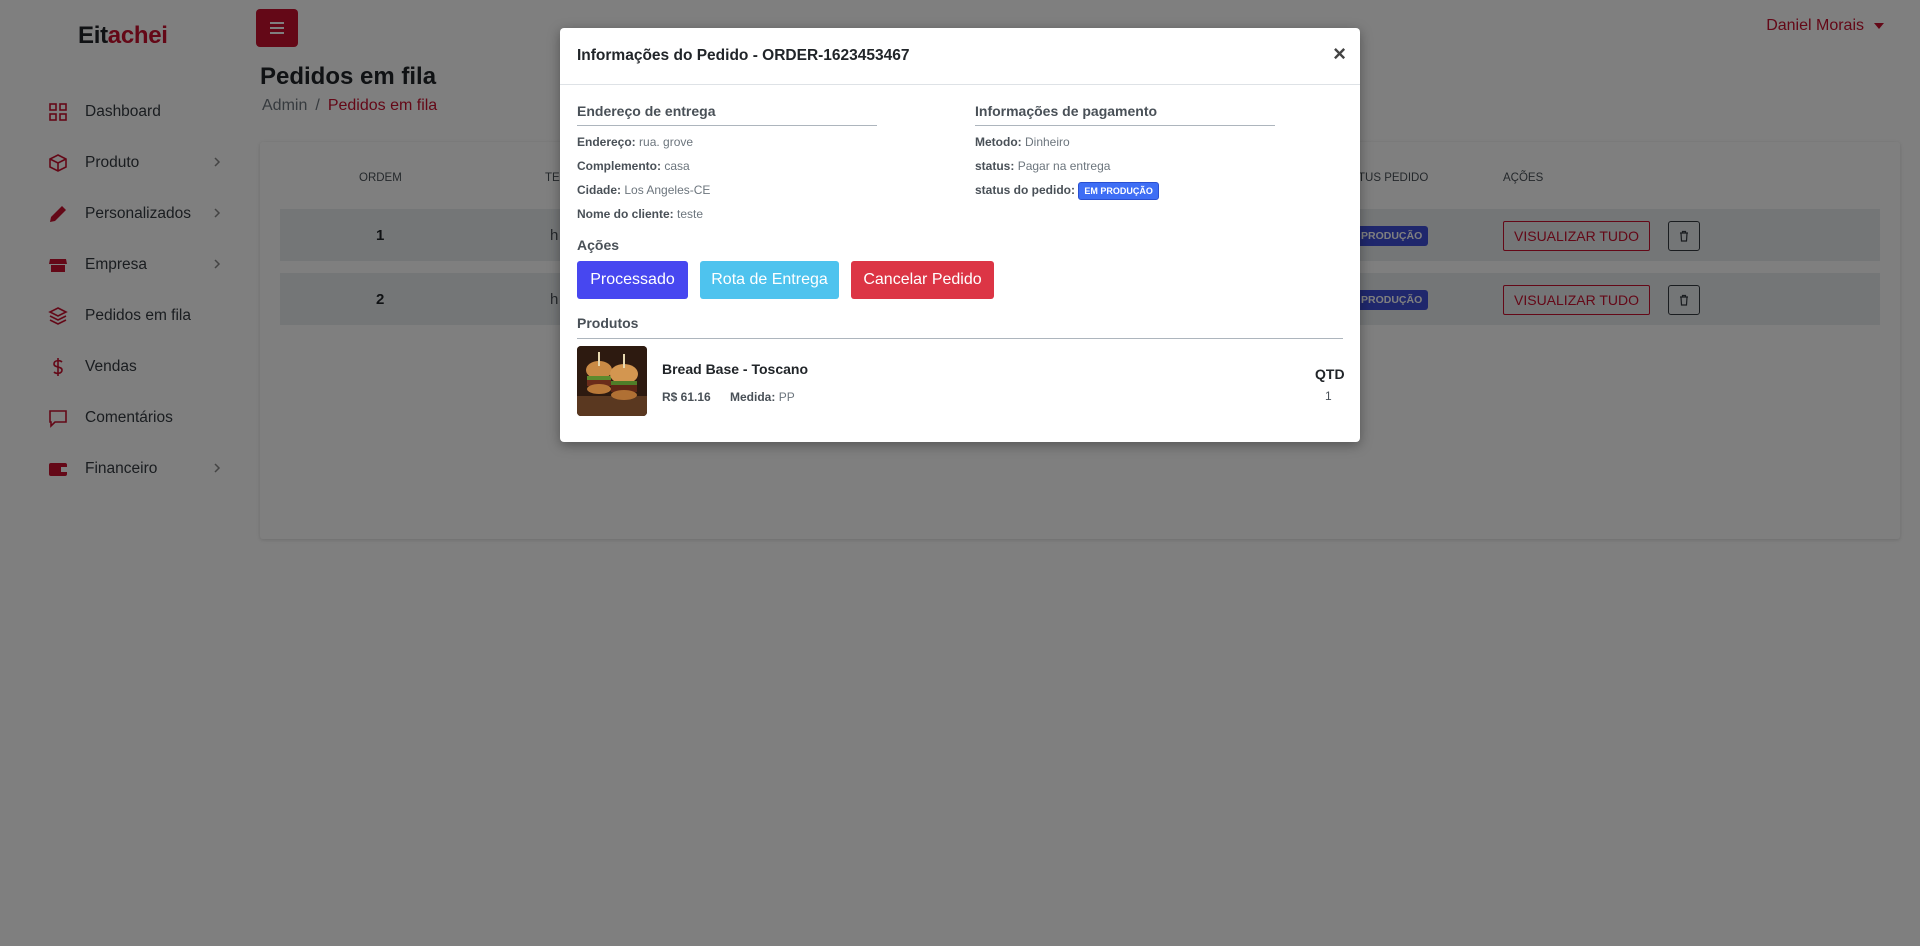 This screenshot has height=946, width=1920. I want to click on payment-status-label: status:, so click(995, 166).